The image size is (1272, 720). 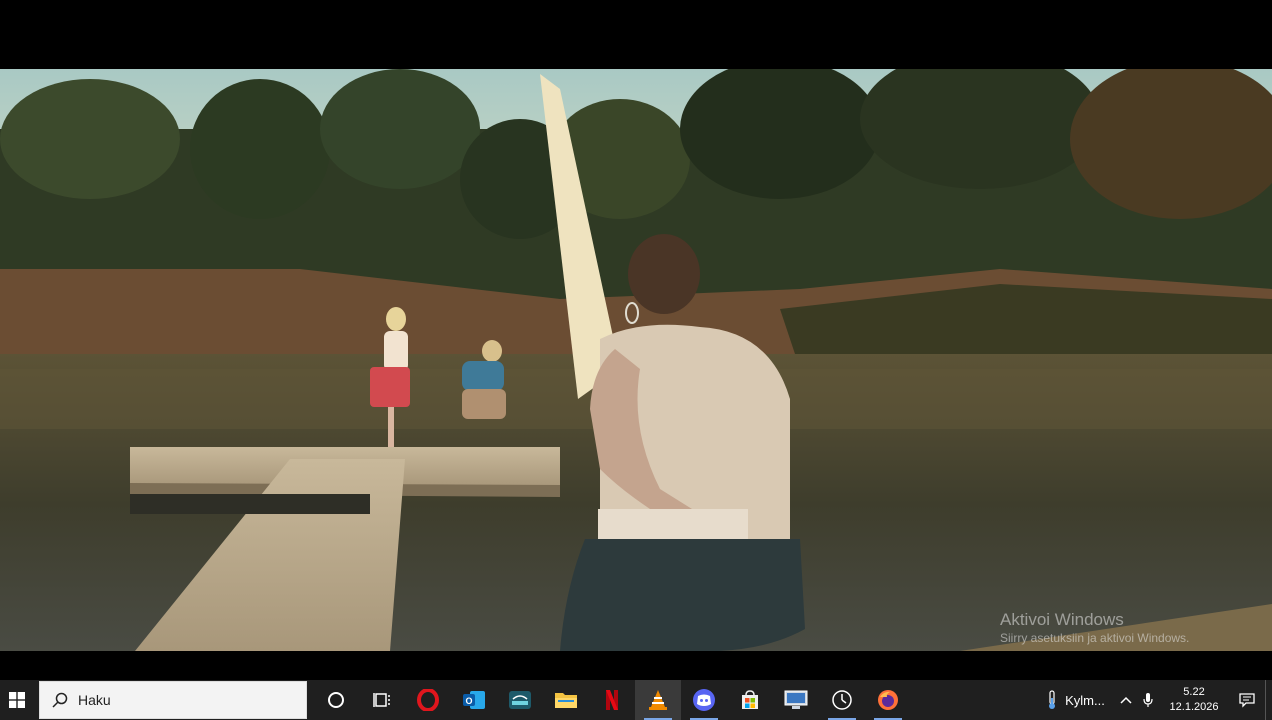 I want to click on opera-icon, so click(x=428, y=700).